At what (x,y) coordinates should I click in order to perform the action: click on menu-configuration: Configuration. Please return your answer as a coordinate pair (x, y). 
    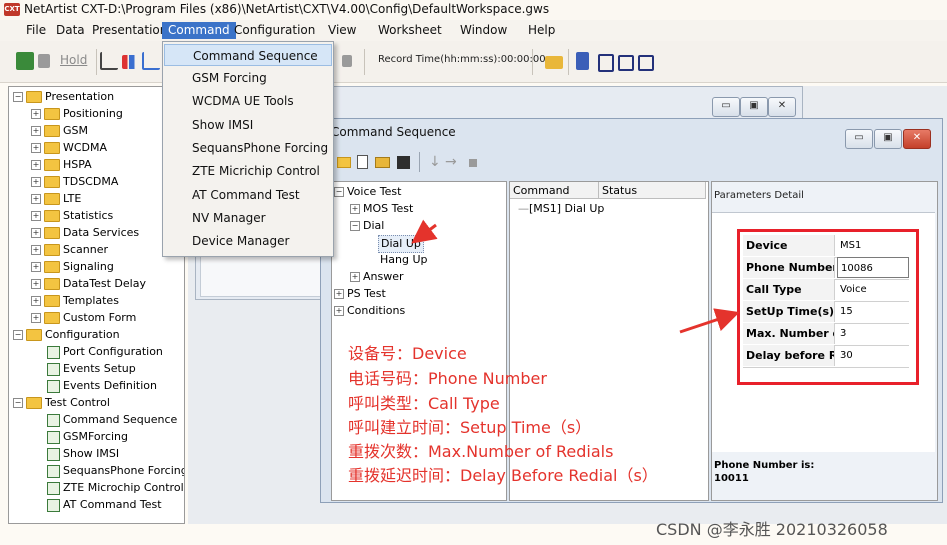
    Looking at the image, I should click on (274, 30).